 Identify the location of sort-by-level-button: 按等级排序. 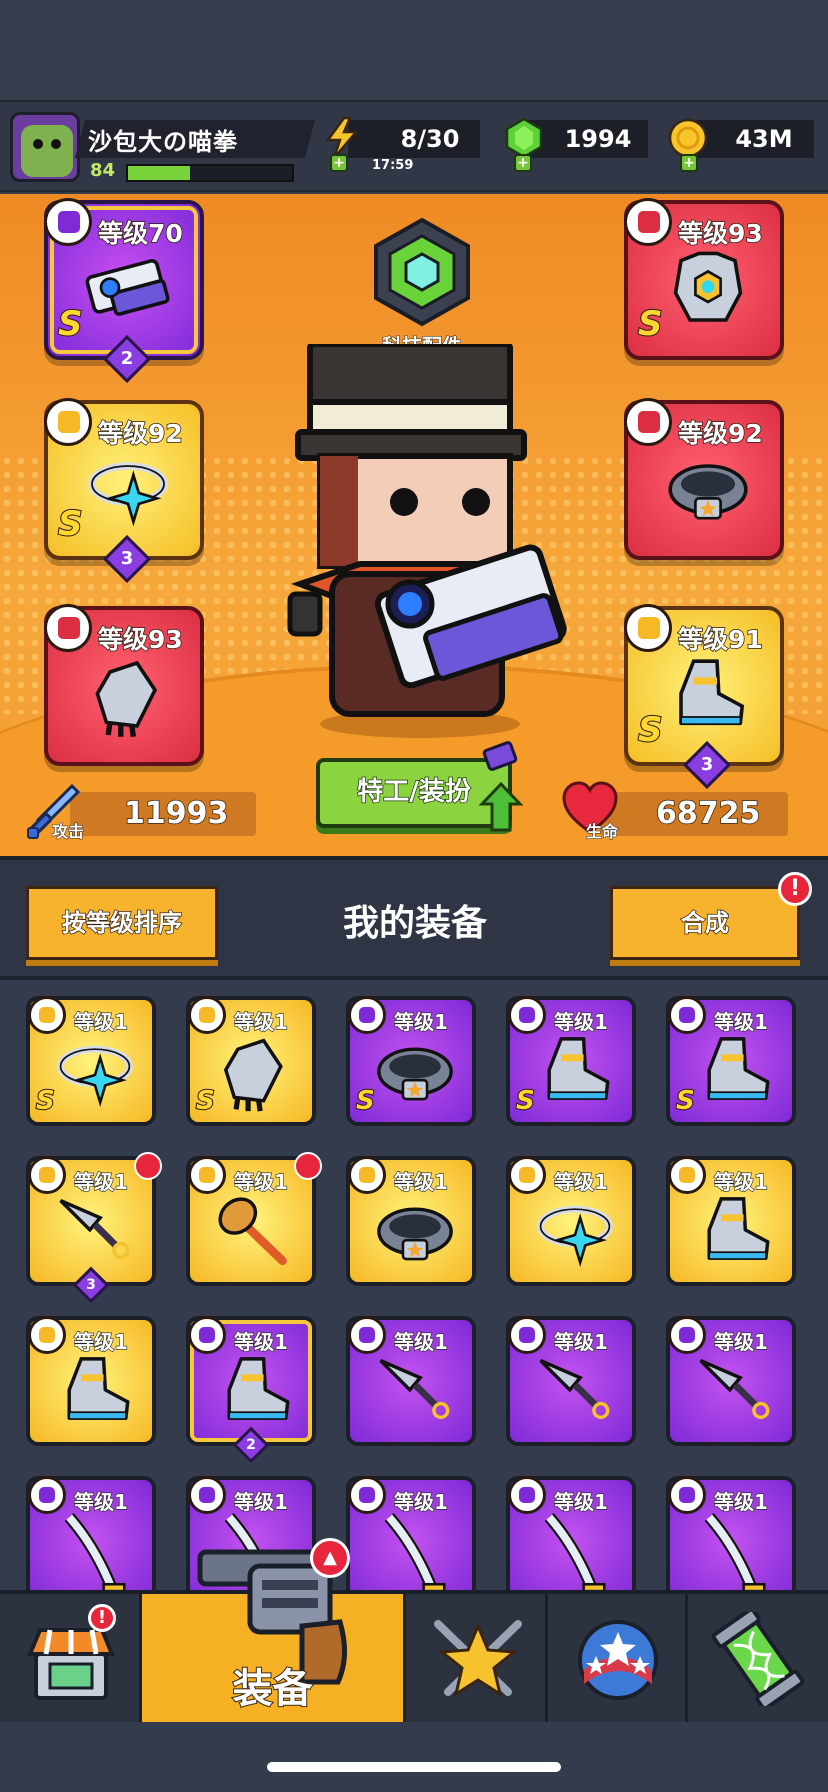
(122, 923).